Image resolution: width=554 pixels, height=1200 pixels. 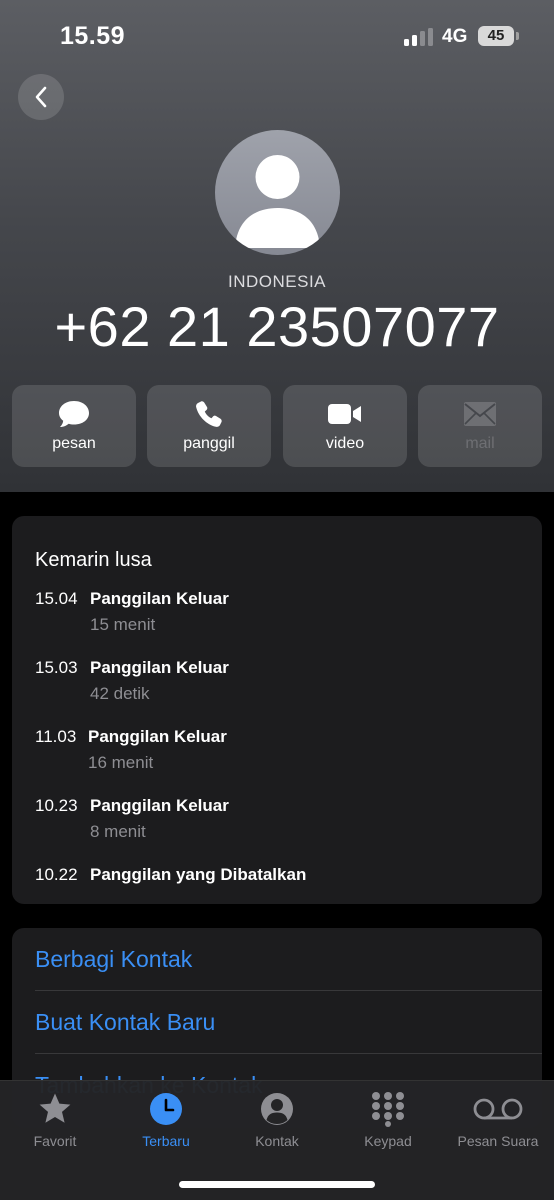 What do you see at coordinates (55, 1141) in the screenshot?
I see `tab-label: Favorit` at bounding box center [55, 1141].